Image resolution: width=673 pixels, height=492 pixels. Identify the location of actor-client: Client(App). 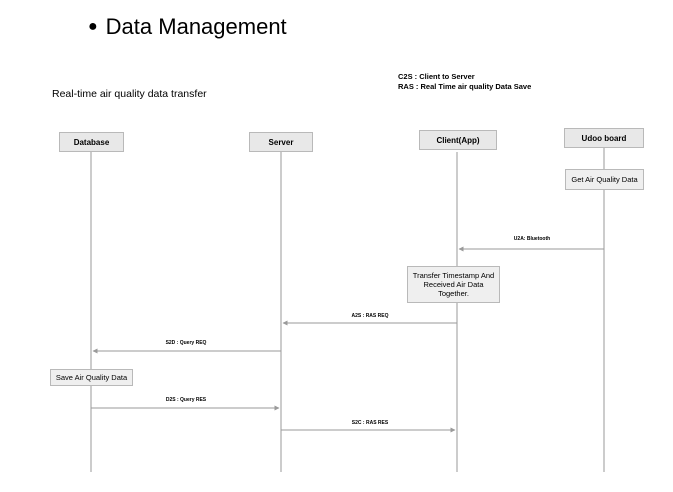
(458, 140).